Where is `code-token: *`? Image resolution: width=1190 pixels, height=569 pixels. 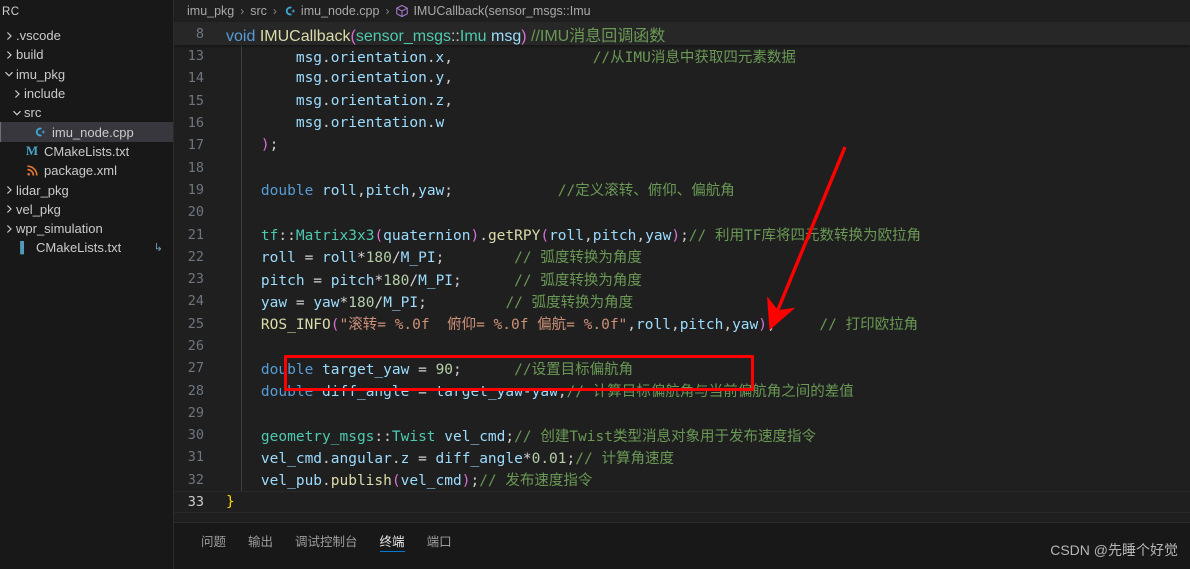
code-token: * is located at coordinates (379, 280).